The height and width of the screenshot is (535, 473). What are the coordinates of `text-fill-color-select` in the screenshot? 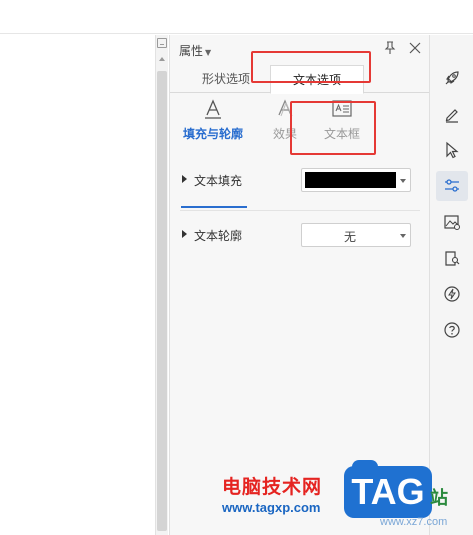 It's located at (356, 180).